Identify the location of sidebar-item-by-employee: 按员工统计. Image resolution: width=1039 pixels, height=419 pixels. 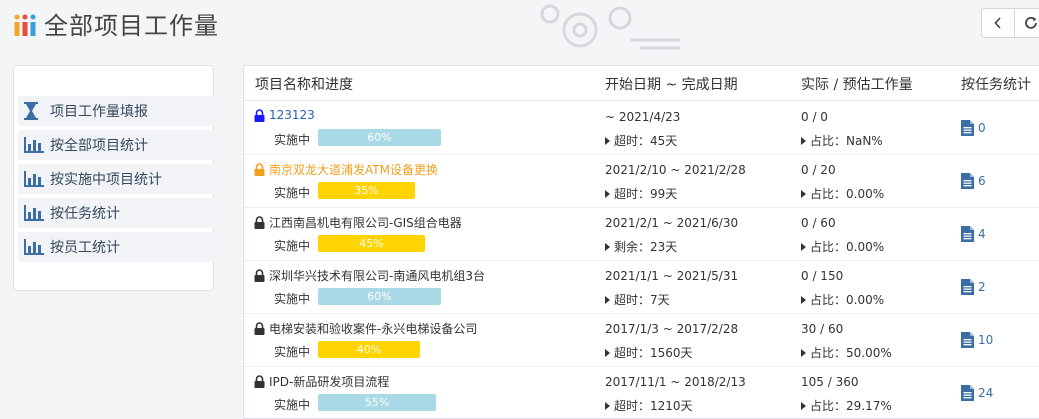
(116, 247).